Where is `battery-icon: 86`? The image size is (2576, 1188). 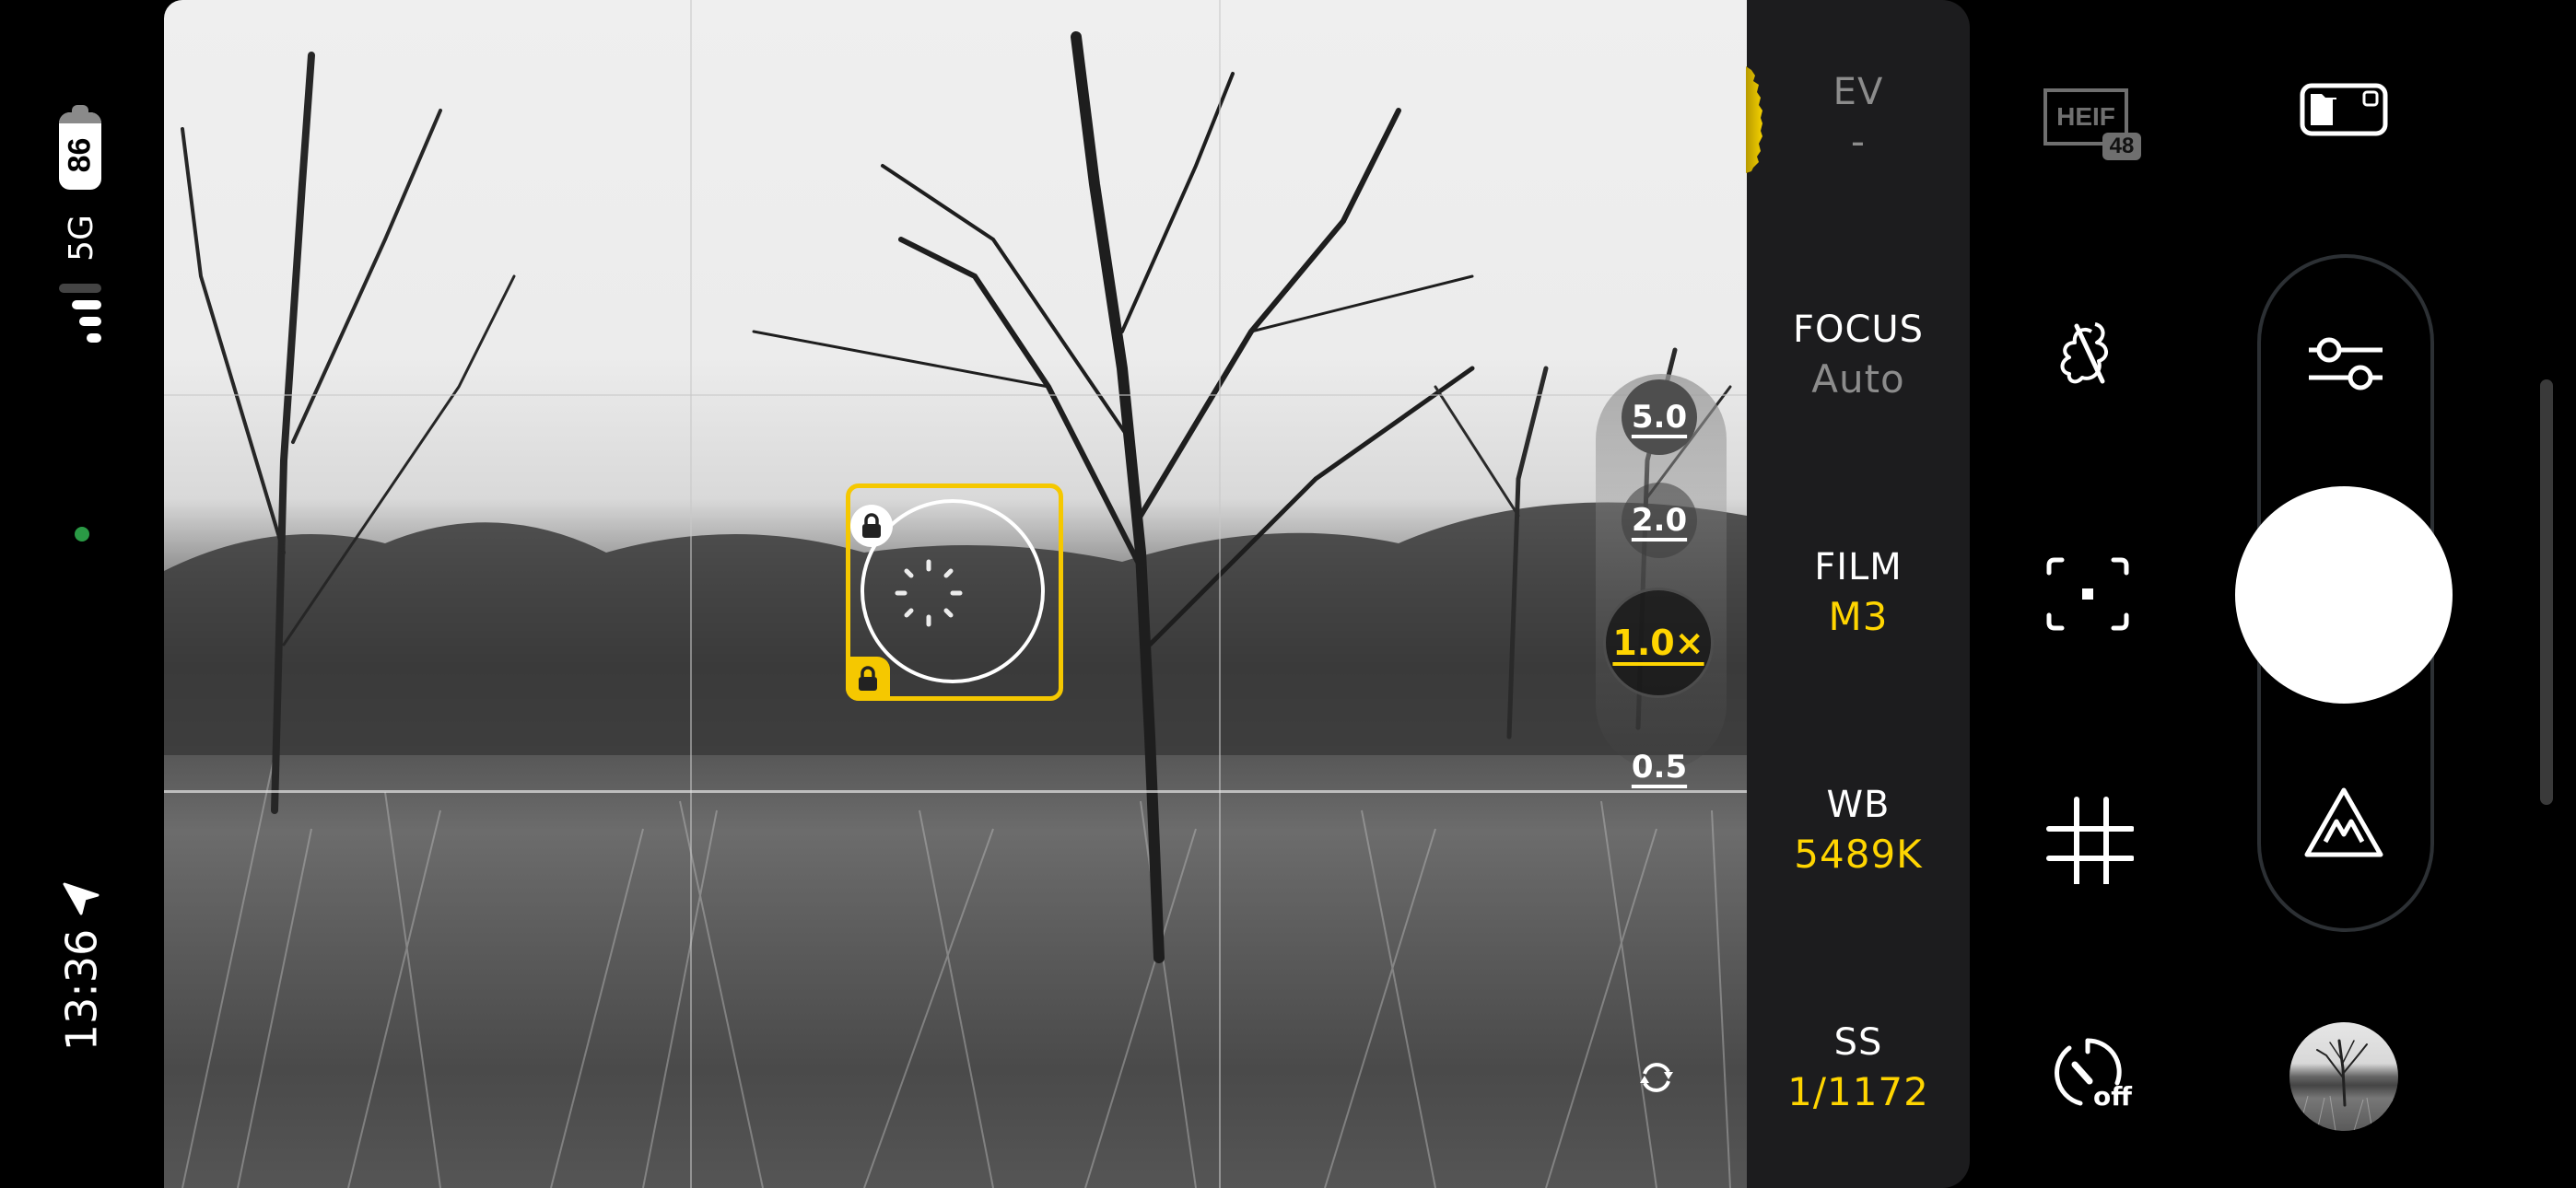
battery-icon: 86 is located at coordinates (80, 147).